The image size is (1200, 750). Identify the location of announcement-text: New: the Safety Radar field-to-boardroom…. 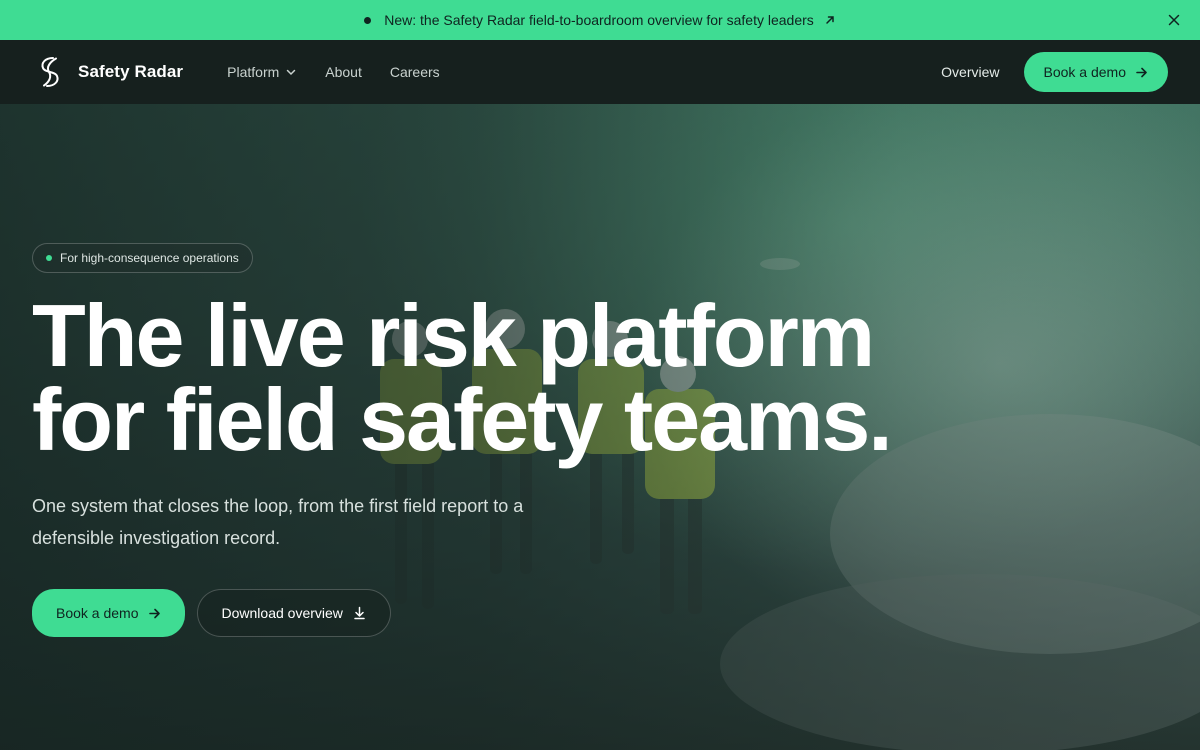
(599, 20).